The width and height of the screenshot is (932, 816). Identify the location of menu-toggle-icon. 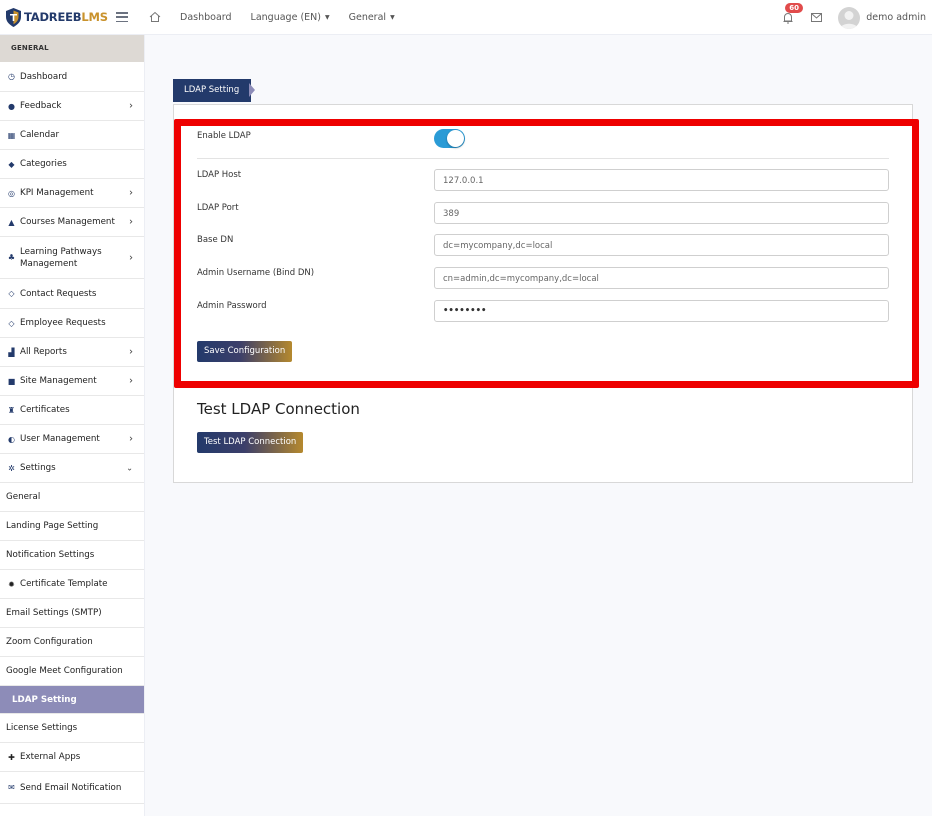
(122, 17).